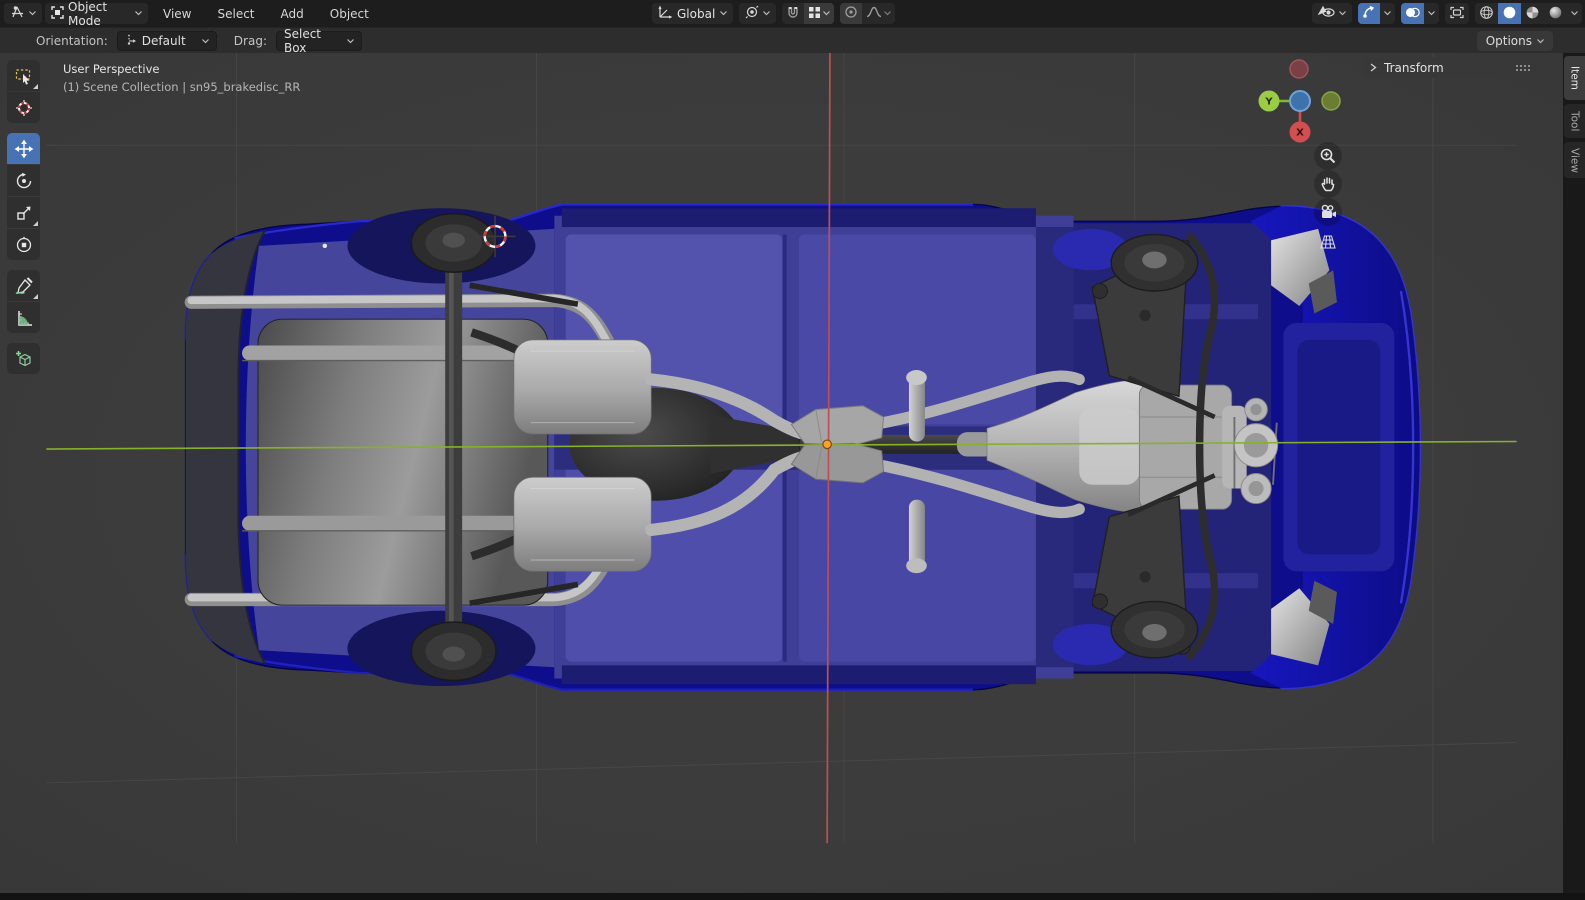 The width and height of the screenshot is (1585, 900). Describe the element at coordinates (182, 87) in the screenshot. I see `collection-breadcrumb: (1) Scene Collection | sn95_brakedisc_RR` at that location.